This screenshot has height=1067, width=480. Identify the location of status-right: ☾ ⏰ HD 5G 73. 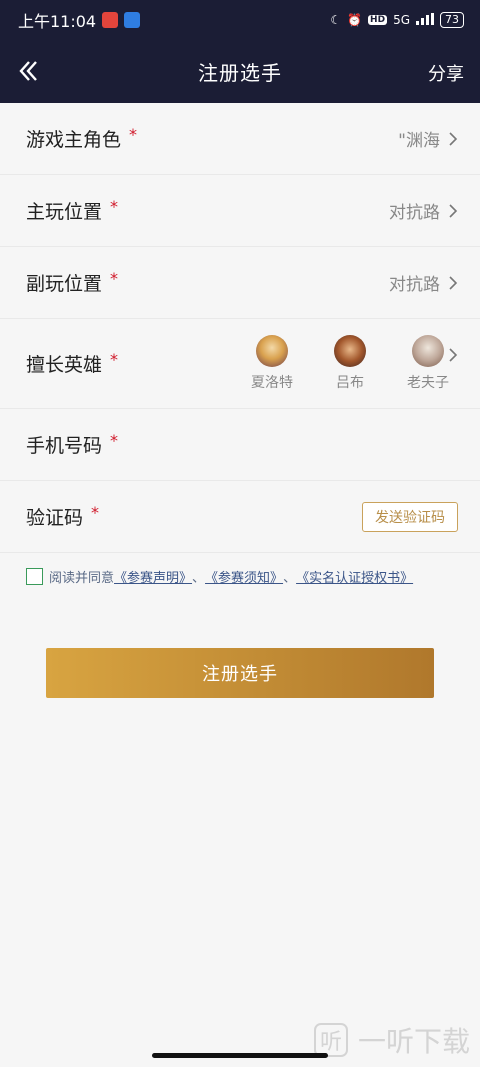
(397, 20).